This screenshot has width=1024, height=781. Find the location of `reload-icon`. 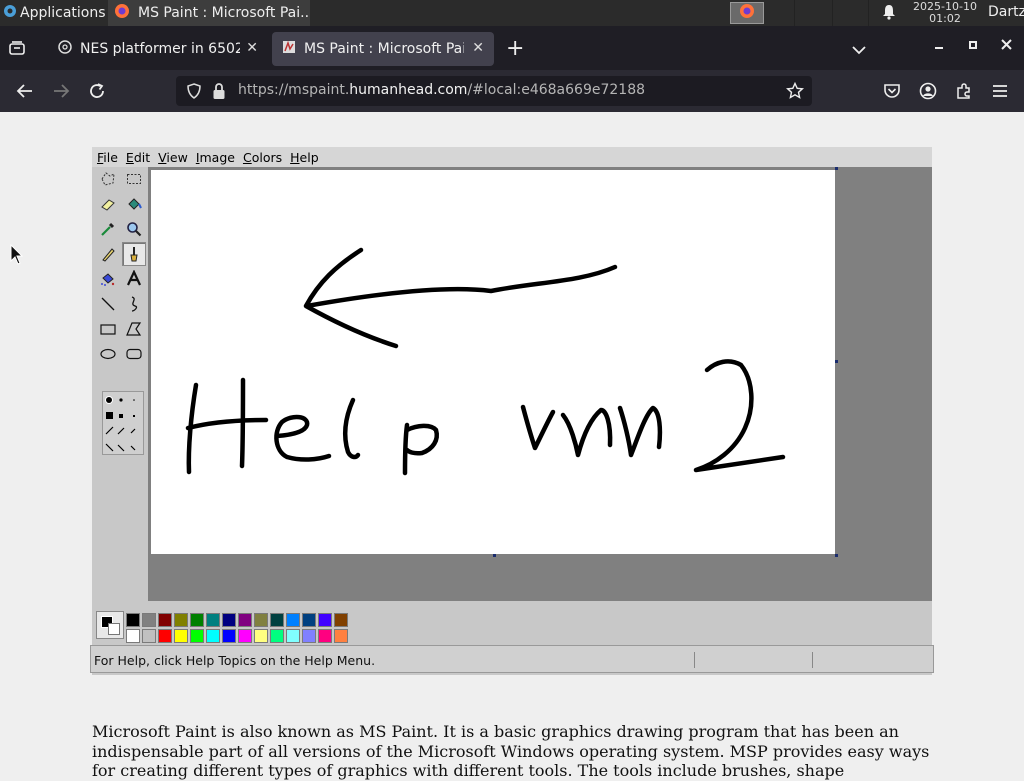

reload-icon is located at coordinates (97, 93).